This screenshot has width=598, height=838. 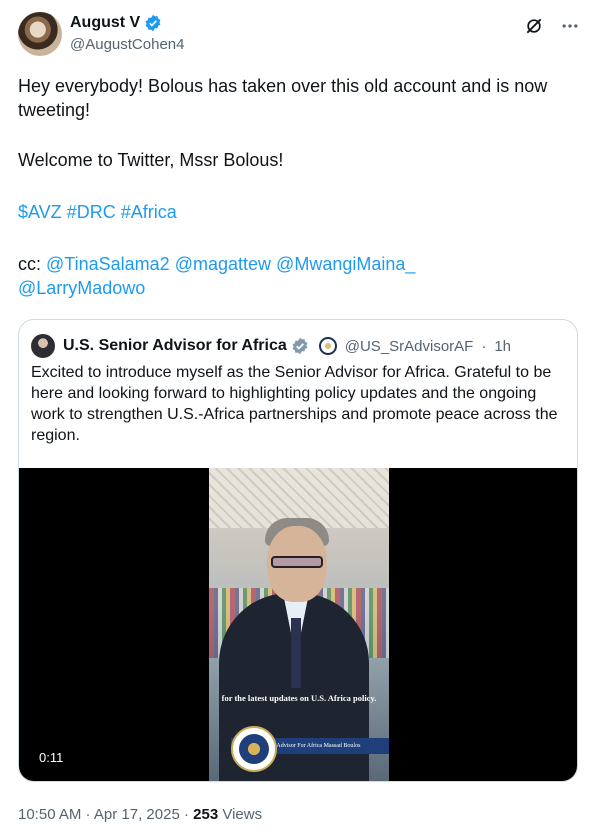 I want to click on hashtag-row: $AVZ #DRC #Africa, so click(x=298, y=212).